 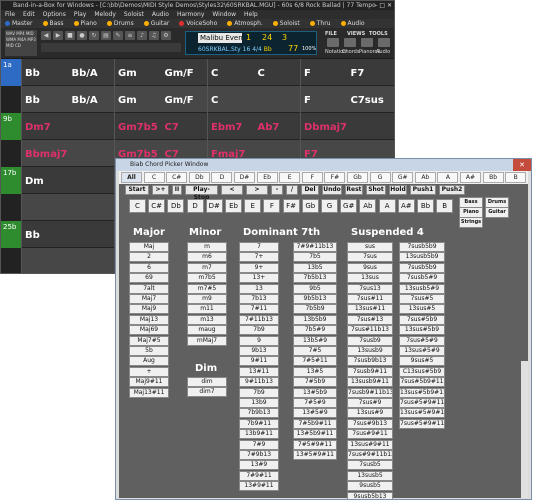 What do you see at coordinates (315, 392) in the screenshot?
I see `chord-dominant-button: 13#5b9` at bounding box center [315, 392].